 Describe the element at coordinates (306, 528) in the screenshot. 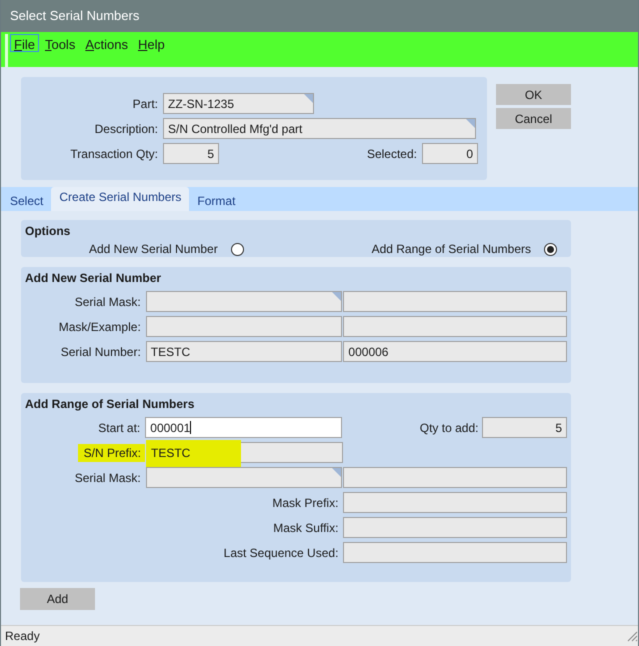

I see `field-label: Mask Suffix:` at that location.